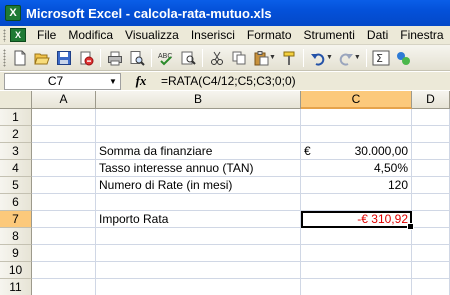 This screenshot has height=295, width=450. I want to click on cell-a11, so click(64, 287).